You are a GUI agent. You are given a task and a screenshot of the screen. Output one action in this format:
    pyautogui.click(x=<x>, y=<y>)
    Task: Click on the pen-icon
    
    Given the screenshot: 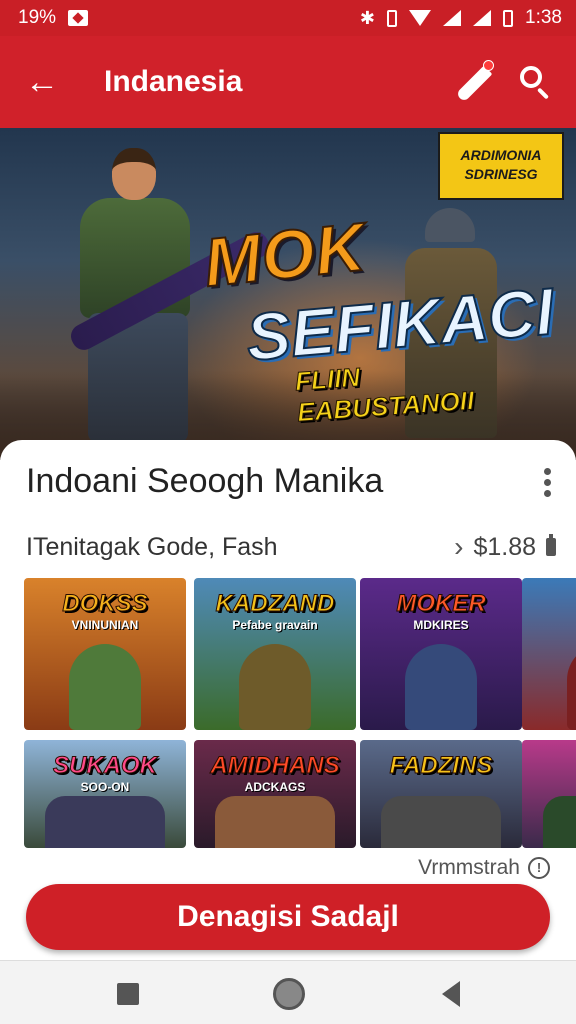 What is the action you would take?
    pyautogui.click(x=472, y=82)
    